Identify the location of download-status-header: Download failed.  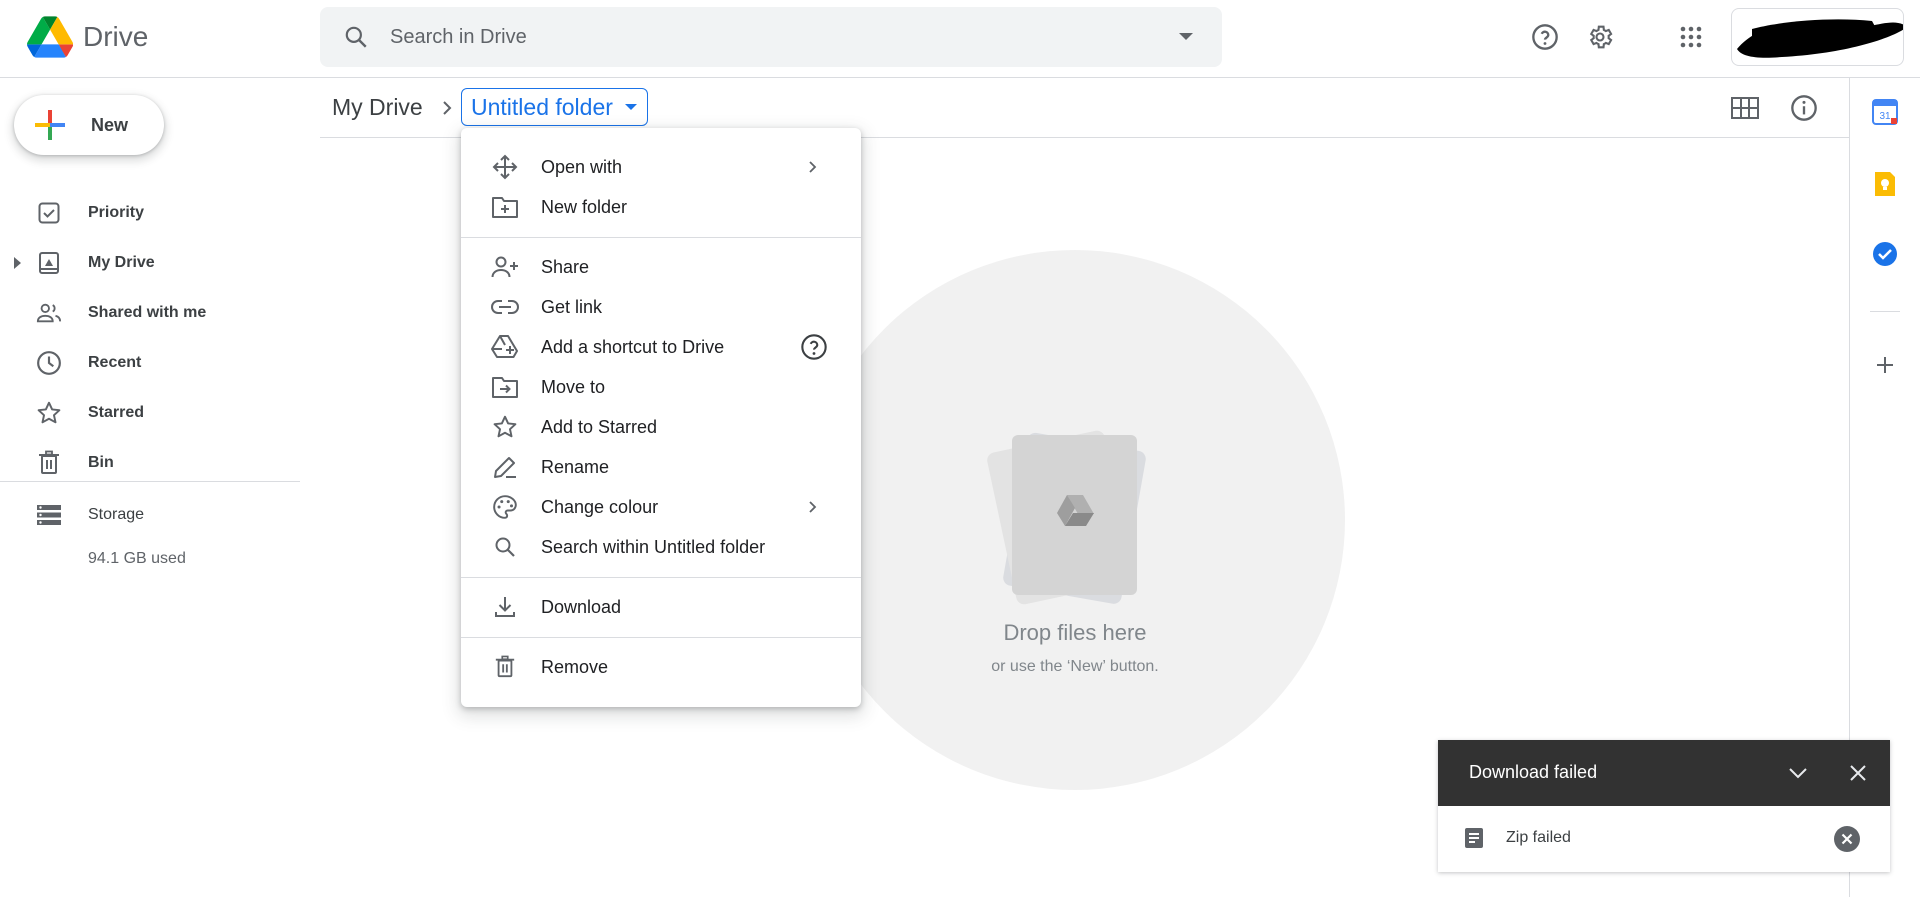
(1664, 773).